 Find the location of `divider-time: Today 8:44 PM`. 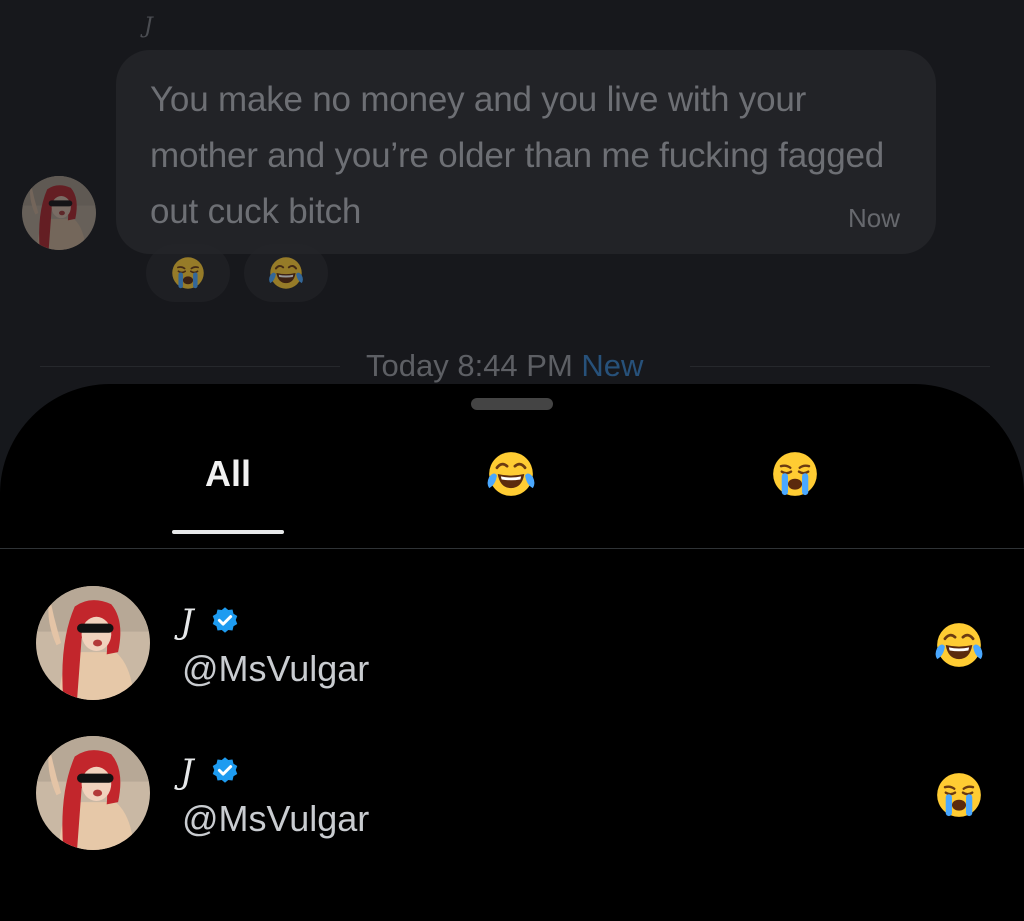

divider-time: Today 8:44 PM is located at coordinates (469, 365).